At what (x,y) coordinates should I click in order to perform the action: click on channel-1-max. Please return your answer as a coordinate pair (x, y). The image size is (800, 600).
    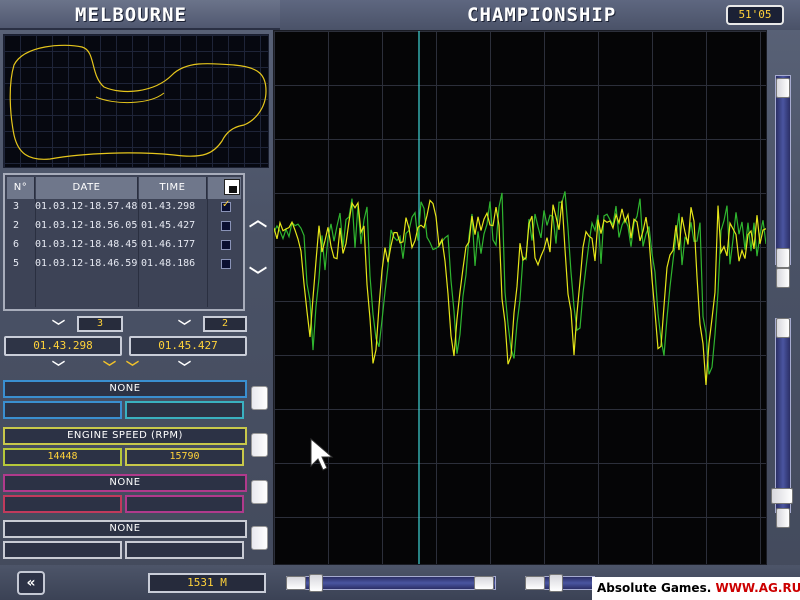
    Looking at the image, I should click on (184, 410).